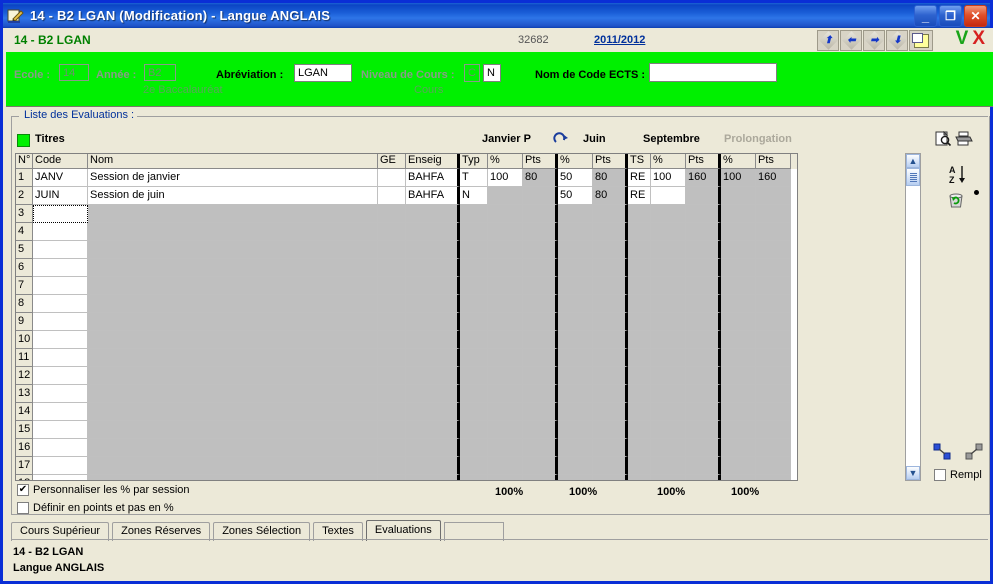 The height and width of the screenshot is (584, 993). I want to click on niveau-code-field: N, so click(492, 73).